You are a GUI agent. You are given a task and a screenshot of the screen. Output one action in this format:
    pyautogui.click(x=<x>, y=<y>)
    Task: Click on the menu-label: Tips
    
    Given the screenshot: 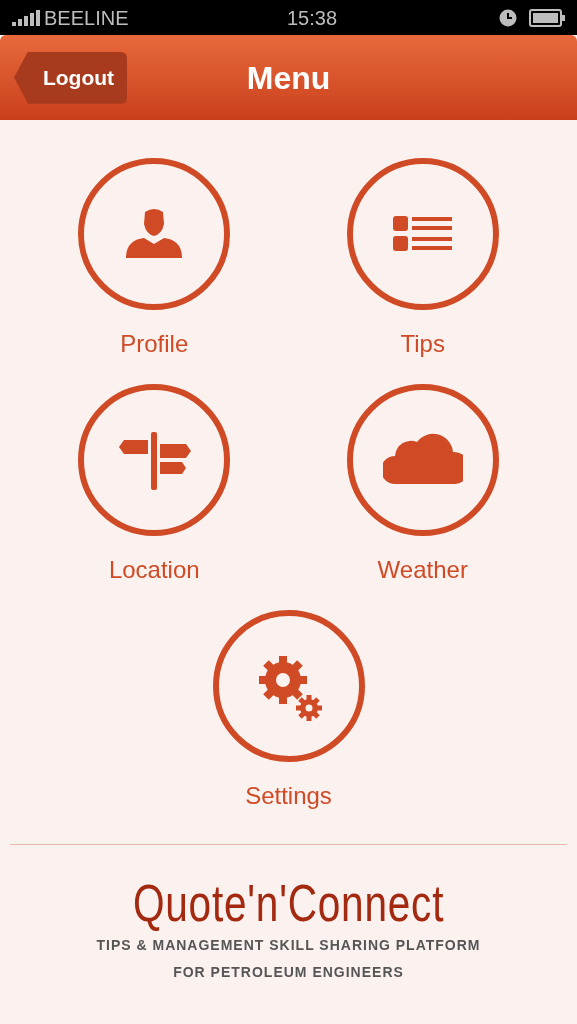 What is the action you would take?
    pyautogui.click(x=422, y=344)
    